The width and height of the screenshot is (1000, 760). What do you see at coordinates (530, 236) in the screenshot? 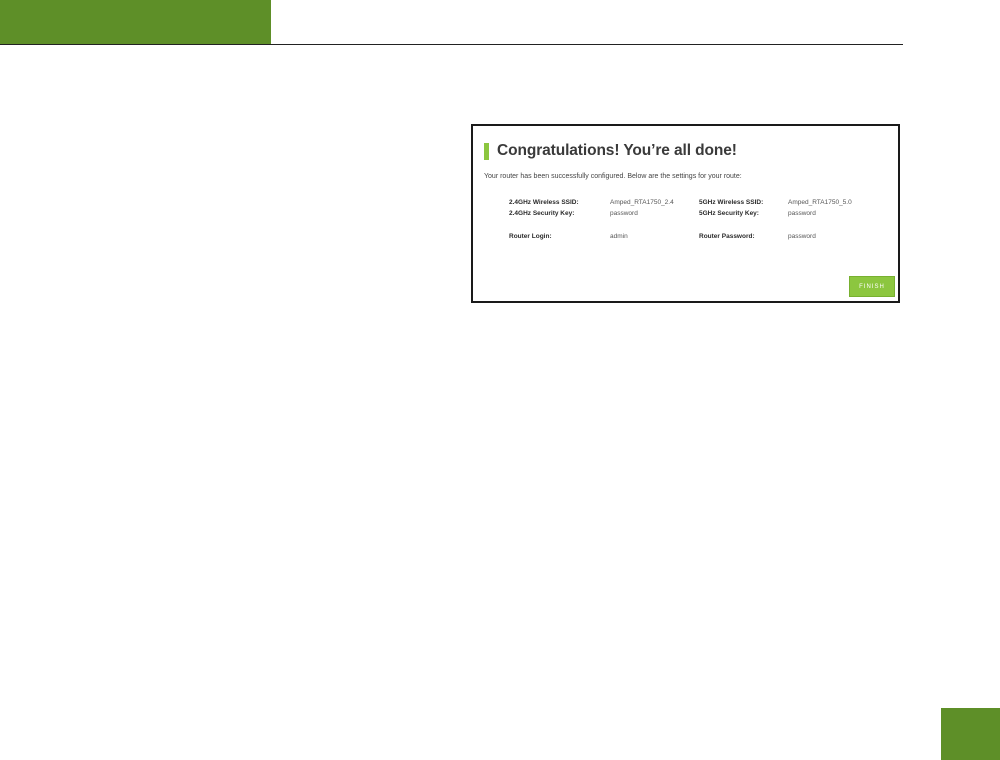
I see `router-login-label: Router Login:` at bounding box center [530, 236].